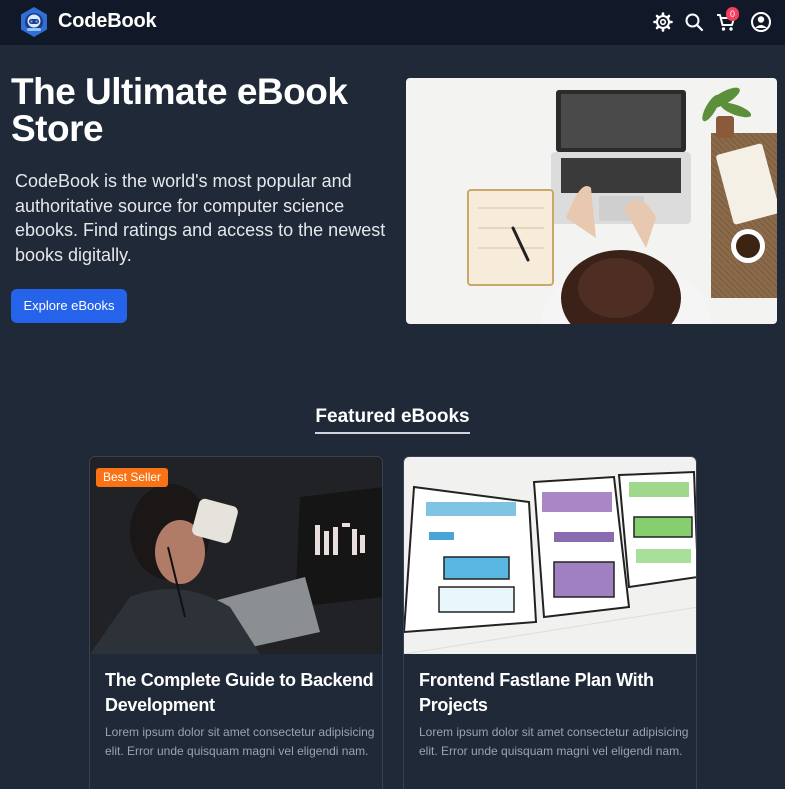 The width and height of the screenshot is (785, 789). I want to click on brand-name: CodeBook, so click(107, 21).